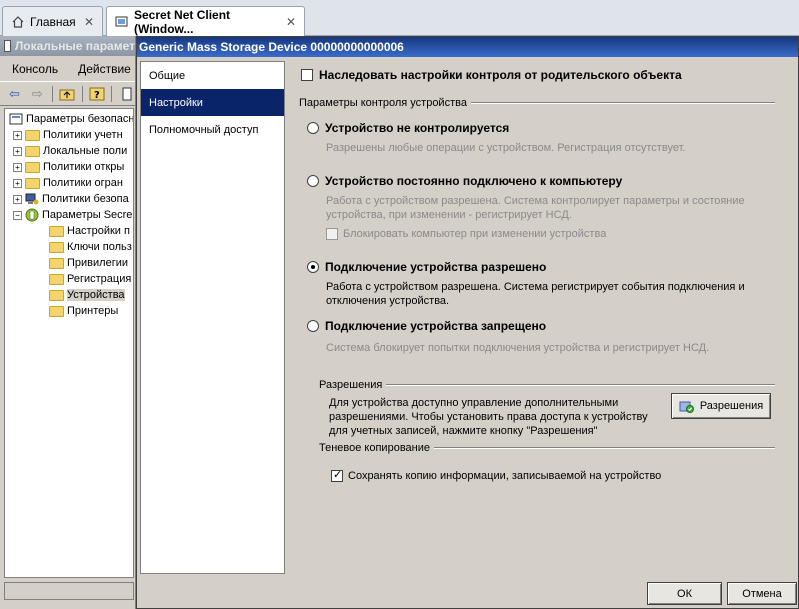  What do you see at coordinates (212, 102) in the screenshot?
I see `nav-item-settings: Настройки` at bounding box center [212, 102].